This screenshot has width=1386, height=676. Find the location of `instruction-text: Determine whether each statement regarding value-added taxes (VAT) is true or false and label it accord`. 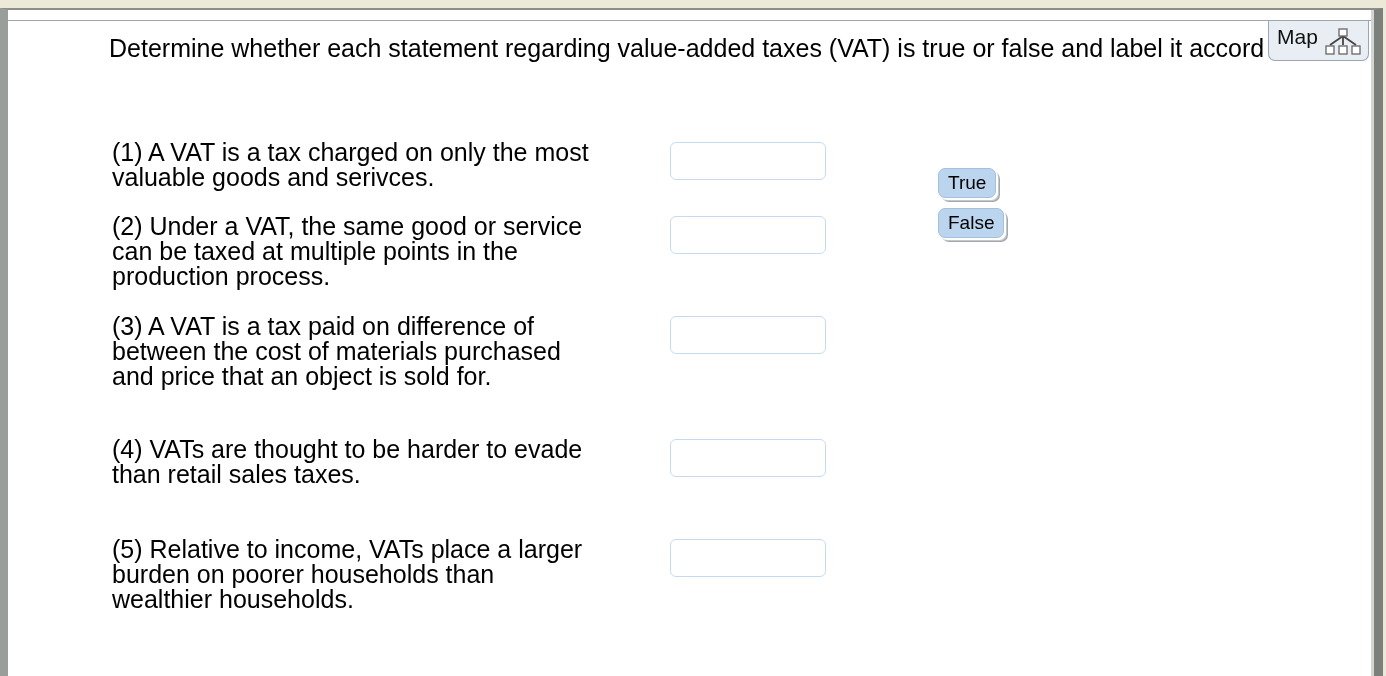

instruction-text: Determine whether each statement regarding value-added taxes (VAT) is true or false and label it accord is located at coordinates (687, 48).